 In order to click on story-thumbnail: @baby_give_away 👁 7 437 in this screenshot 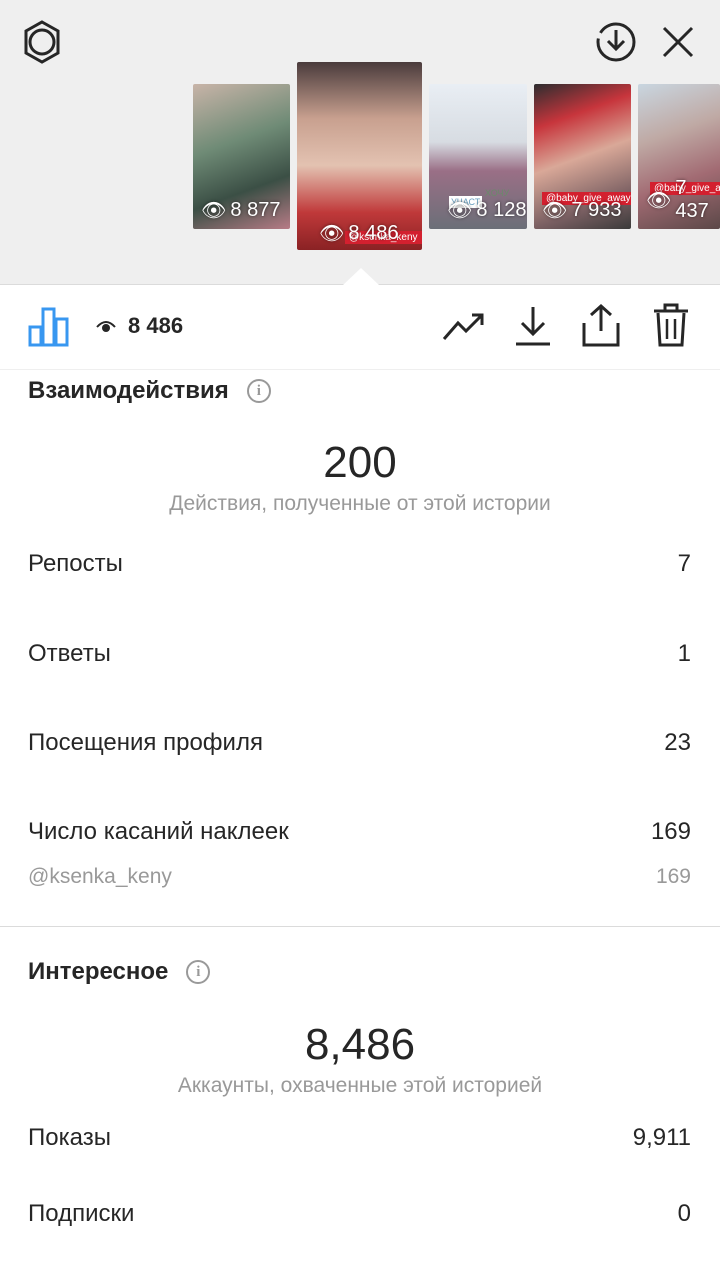, I will do `click(679, 156)`.